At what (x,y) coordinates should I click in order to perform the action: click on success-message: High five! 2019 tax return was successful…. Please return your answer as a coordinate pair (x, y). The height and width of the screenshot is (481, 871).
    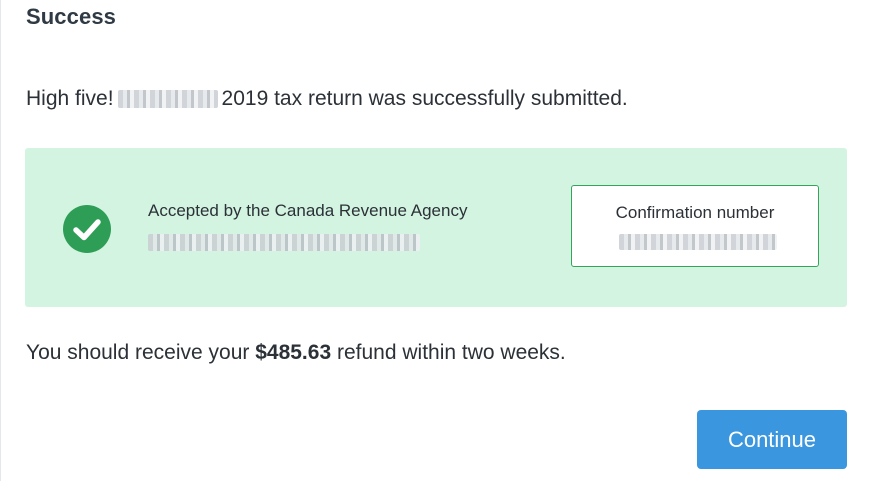
    Looking at the image, I should click on (327, 99).